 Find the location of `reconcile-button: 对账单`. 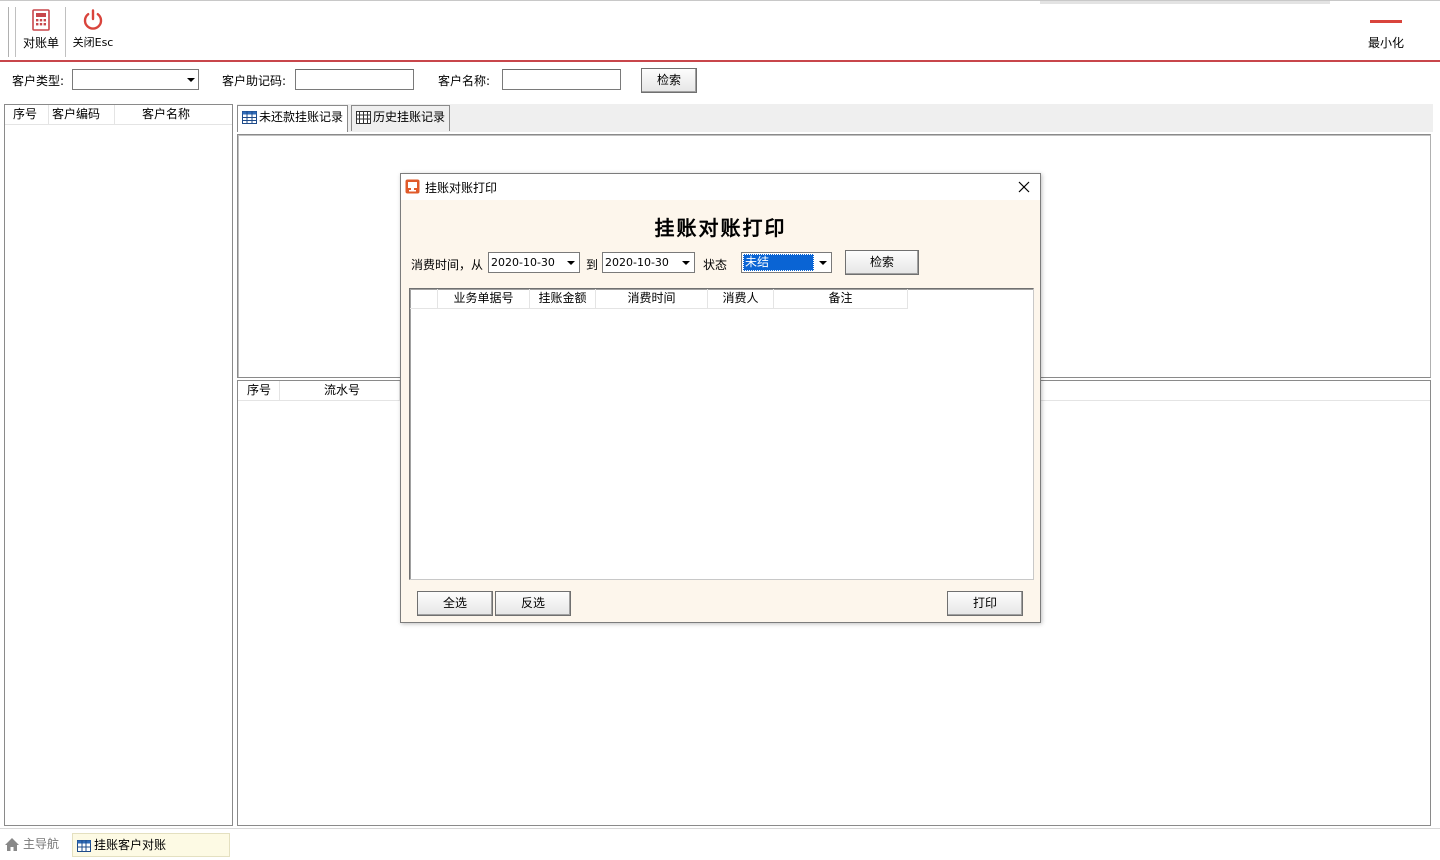

reconcile-button: 对账单 is located at coordinates (41, 33).